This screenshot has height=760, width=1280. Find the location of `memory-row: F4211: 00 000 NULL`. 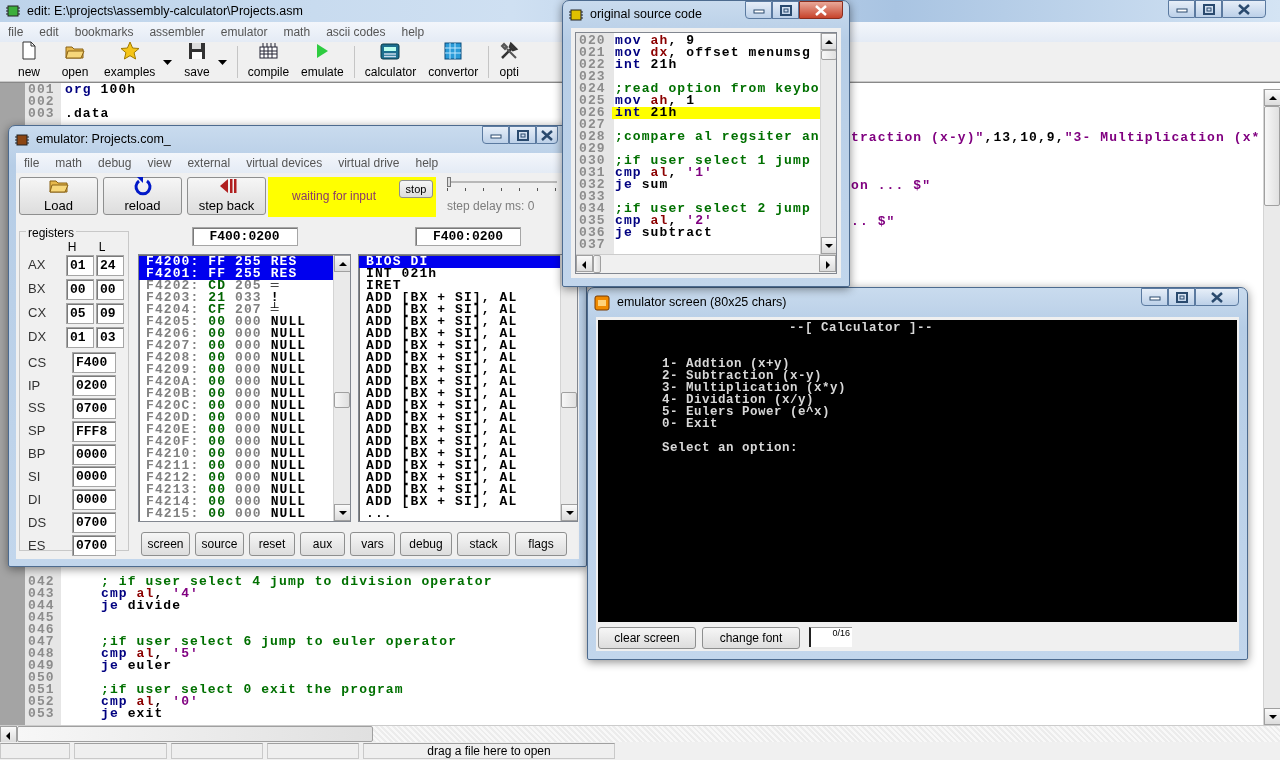

memory-row: F4211: 00 000 NULL is located at coordinates (236, 466).